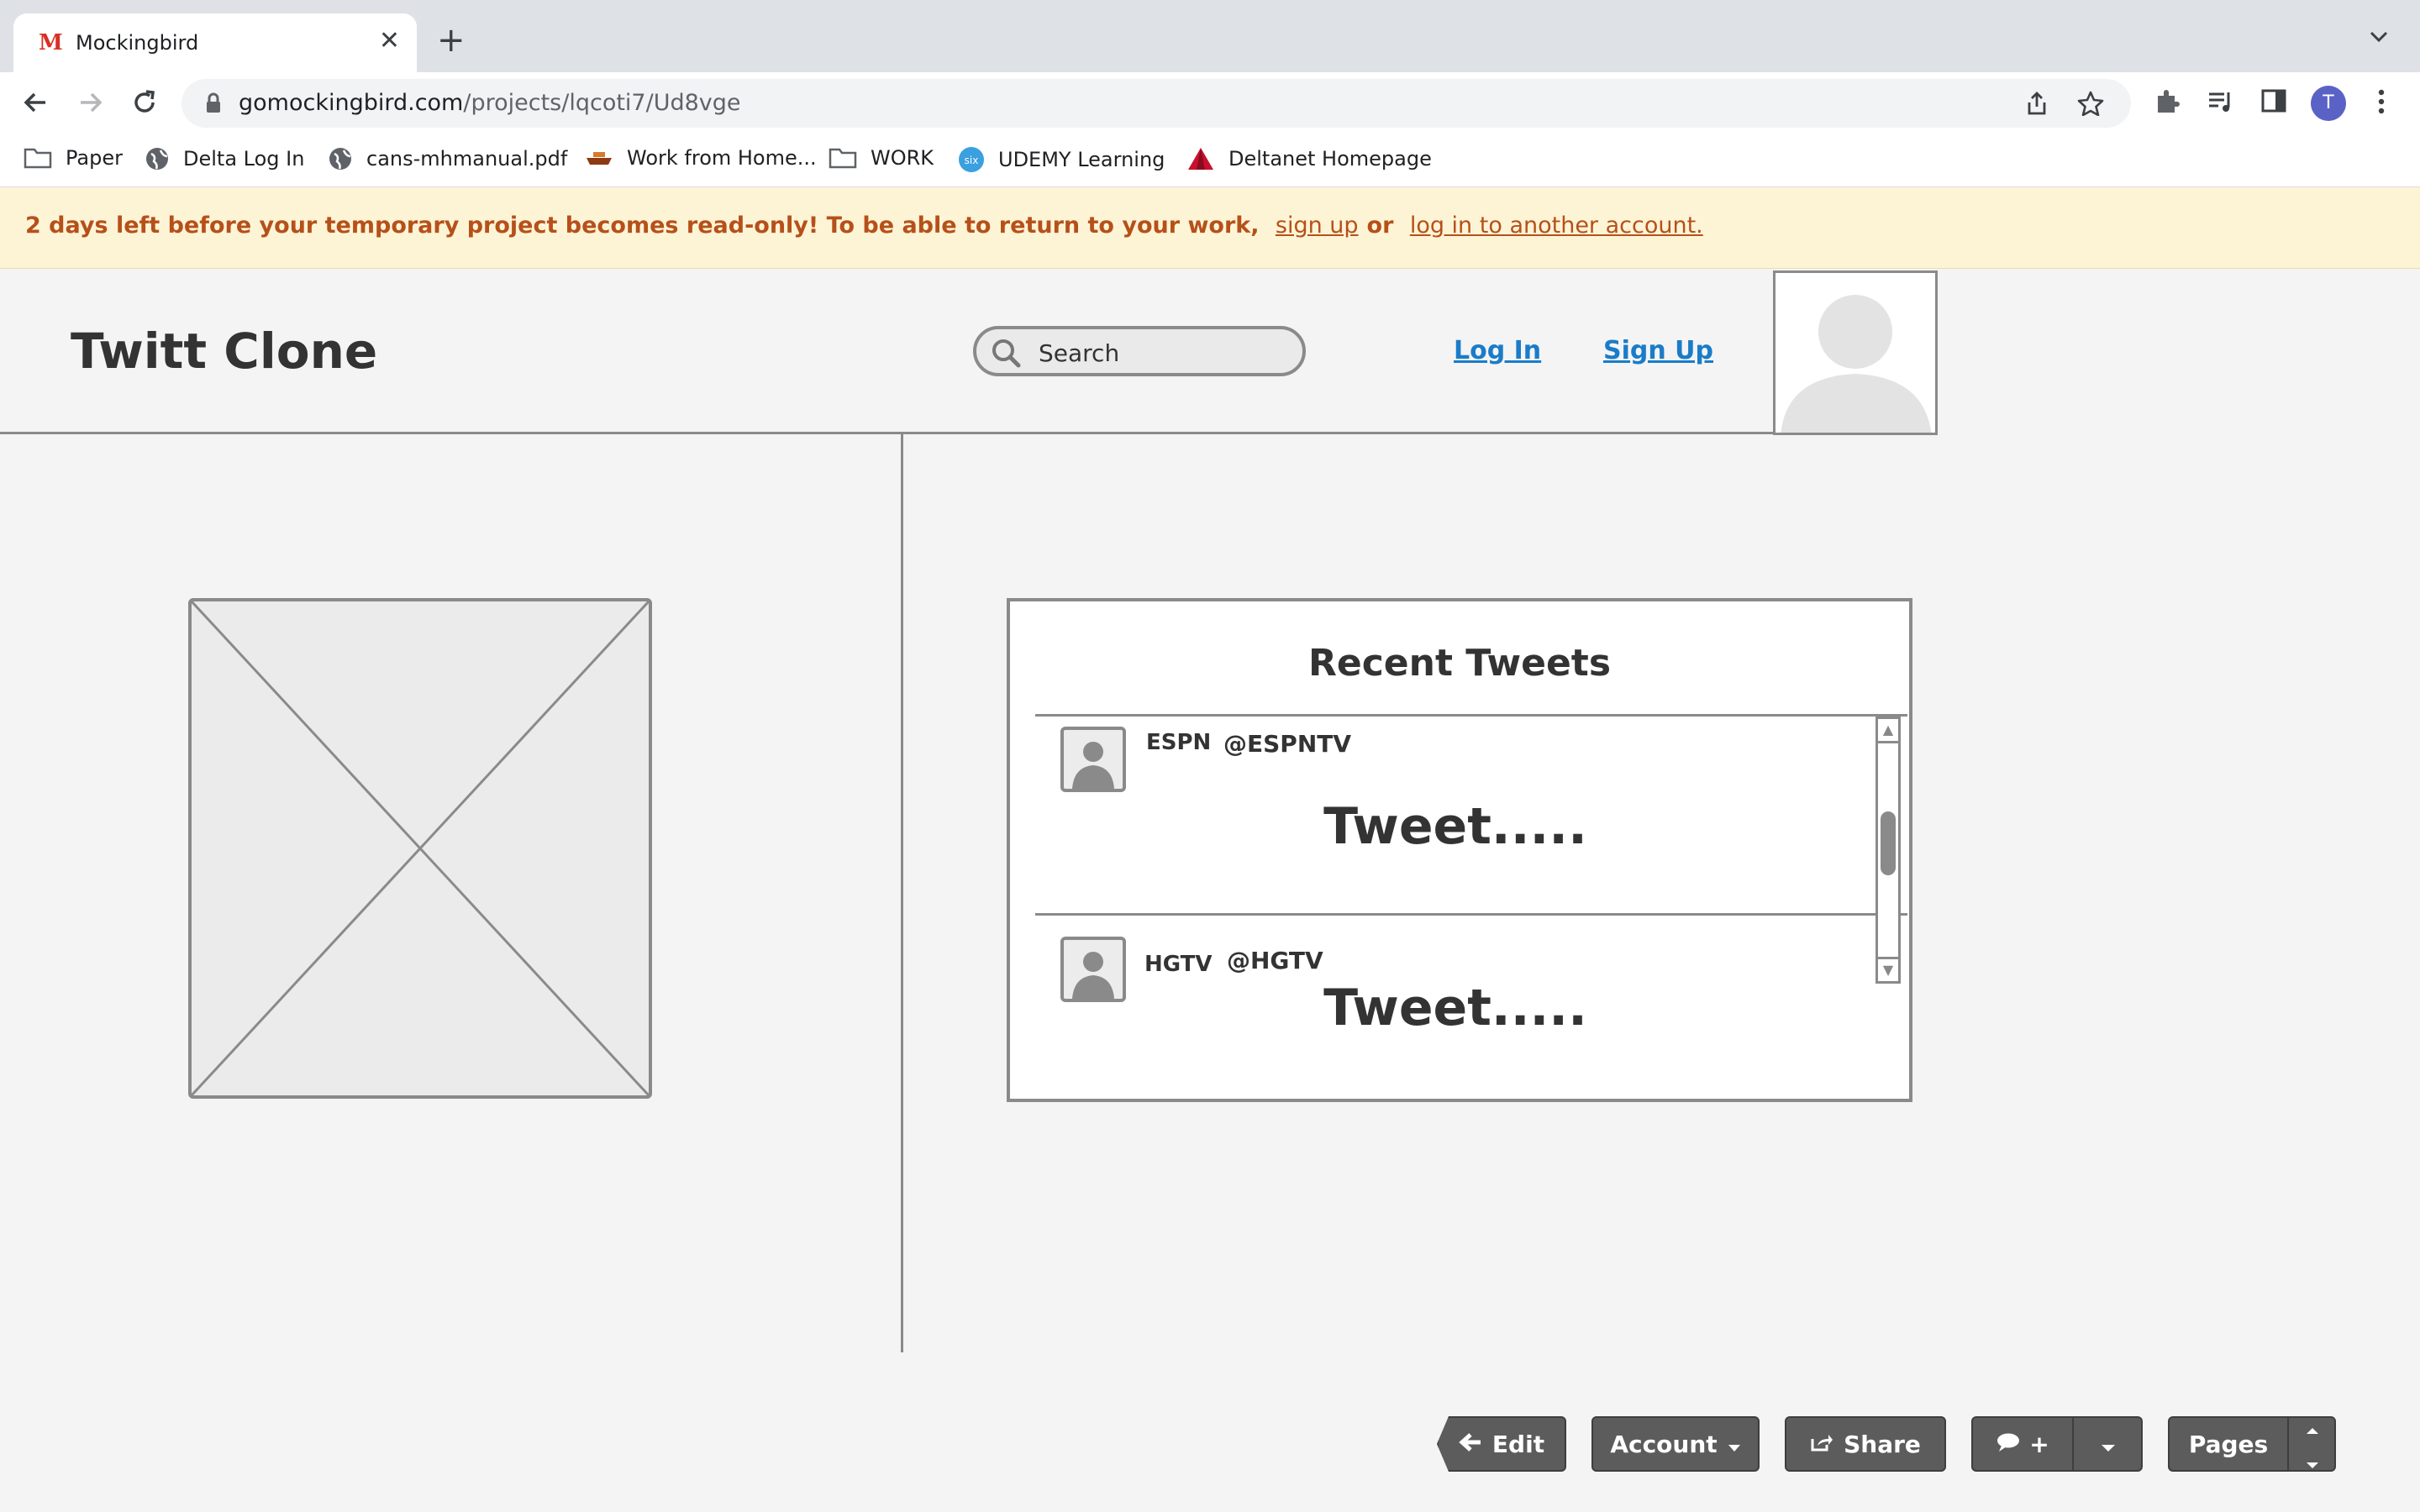 This screenshot has width=2420, height=1512. I want to click on bookmark-cans-mhmanual: cans-mhmanual.pdf, so click(448, 158).